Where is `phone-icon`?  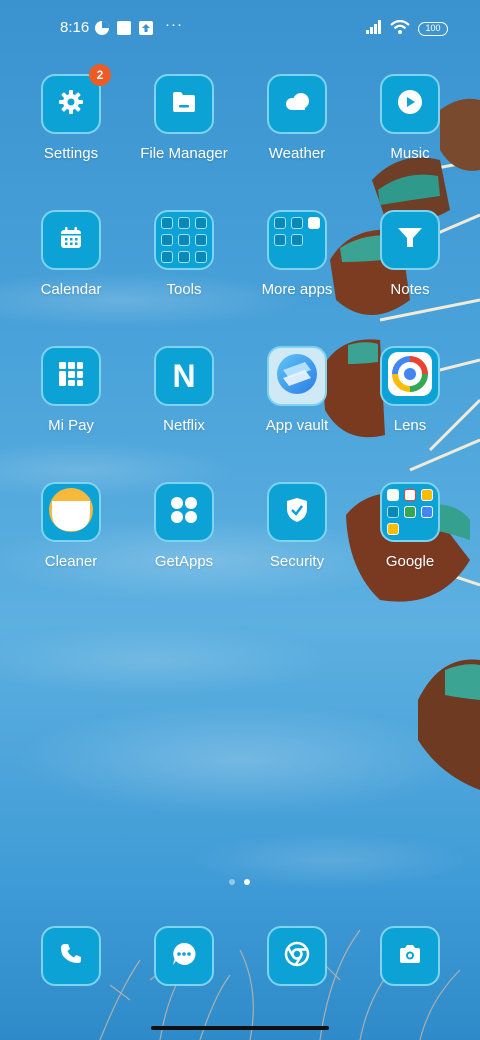 phone-icon is located at coordinates (71, 956).